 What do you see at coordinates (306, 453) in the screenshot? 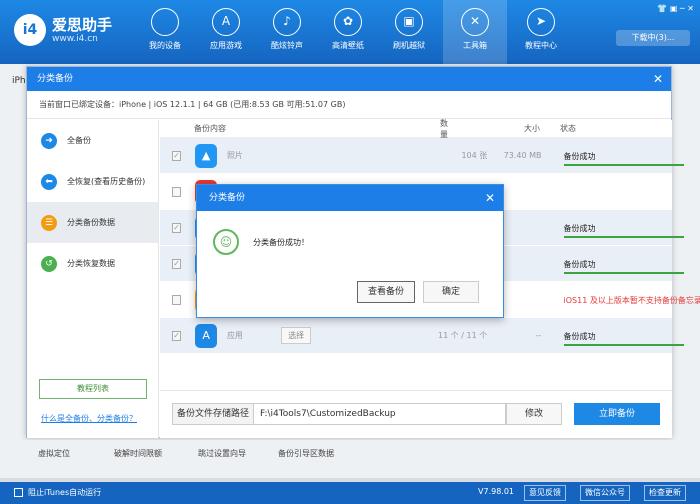
I see `shortcut-backup-boot: 备份引导区数据` at bounding box center [306, 453].